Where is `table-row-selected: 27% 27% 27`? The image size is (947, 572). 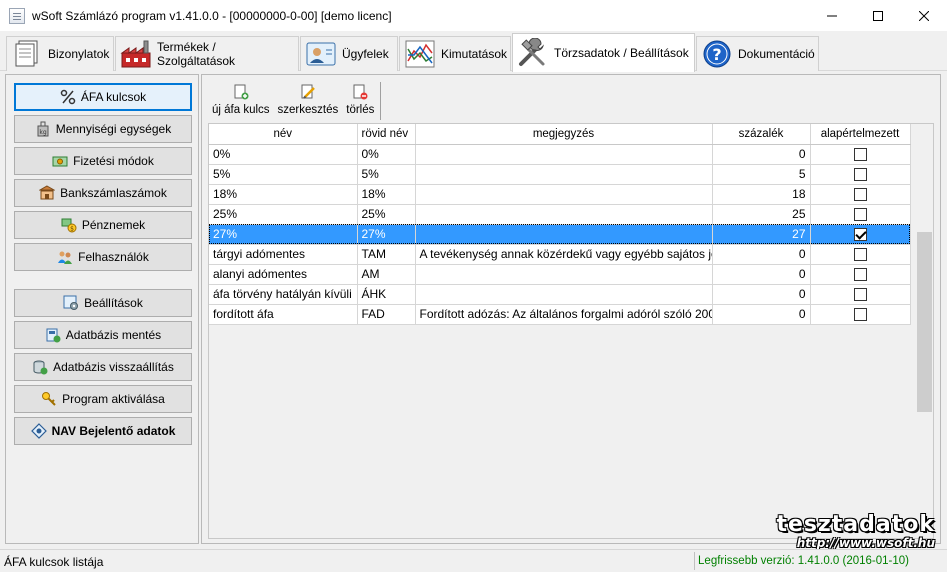
table-row-selected: 27% 27% 27 is located at coordinates (560, 234).